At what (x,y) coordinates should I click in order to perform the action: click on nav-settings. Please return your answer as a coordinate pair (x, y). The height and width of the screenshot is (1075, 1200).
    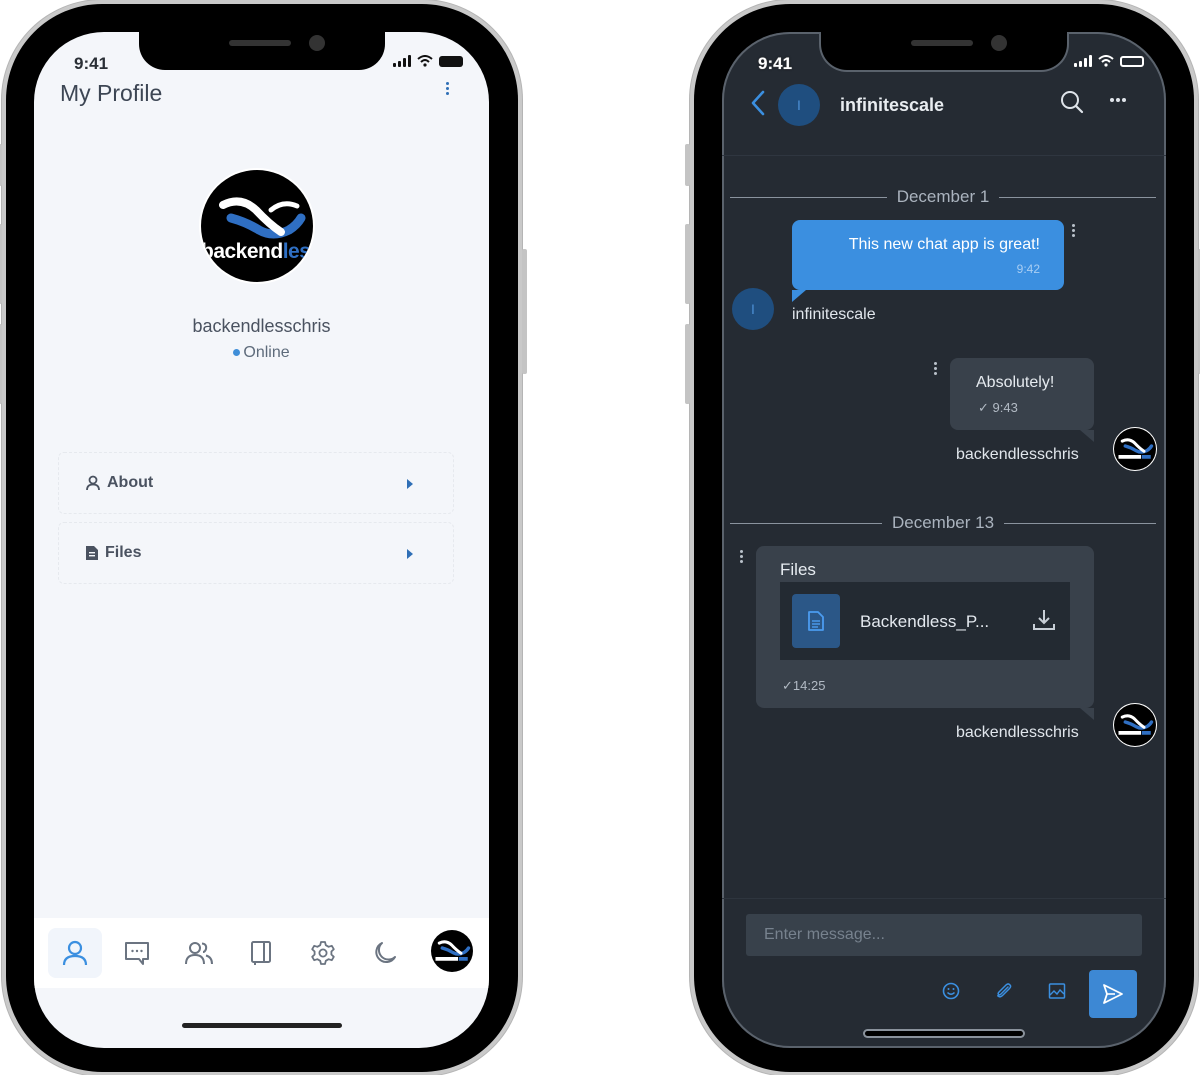
    Looking at the image, I should click on (323, 953).